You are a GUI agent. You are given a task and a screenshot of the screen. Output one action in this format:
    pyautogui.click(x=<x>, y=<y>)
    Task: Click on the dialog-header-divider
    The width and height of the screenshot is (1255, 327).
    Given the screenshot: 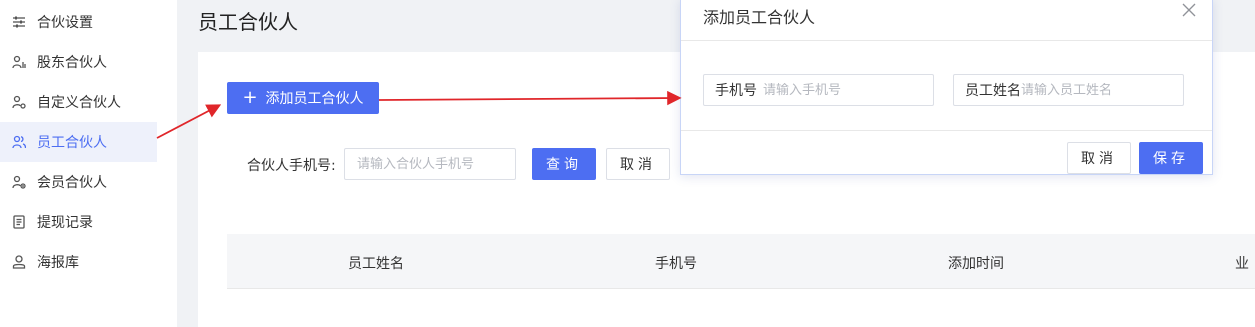 What is the action you would take?
    pyautogui.click(x=946, y=40)
    